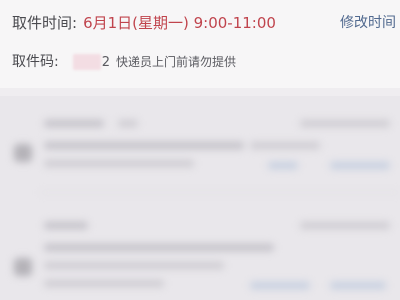 Image resolution: width=400 pixels, height=300 pixels. Describe the element at coordinates (368, 23) in the screenshot. I see `modify-time-link: 修改时间` at that location.